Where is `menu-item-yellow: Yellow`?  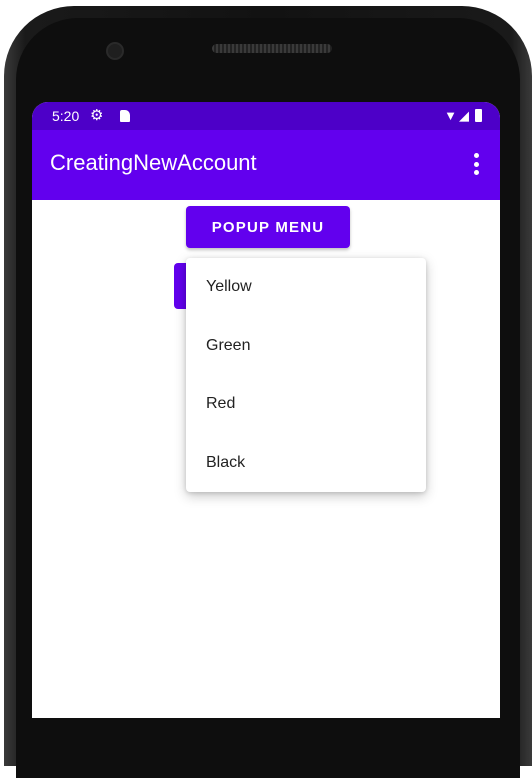
menu-item-yellow: Yellow is located at coordinates (306, 287).